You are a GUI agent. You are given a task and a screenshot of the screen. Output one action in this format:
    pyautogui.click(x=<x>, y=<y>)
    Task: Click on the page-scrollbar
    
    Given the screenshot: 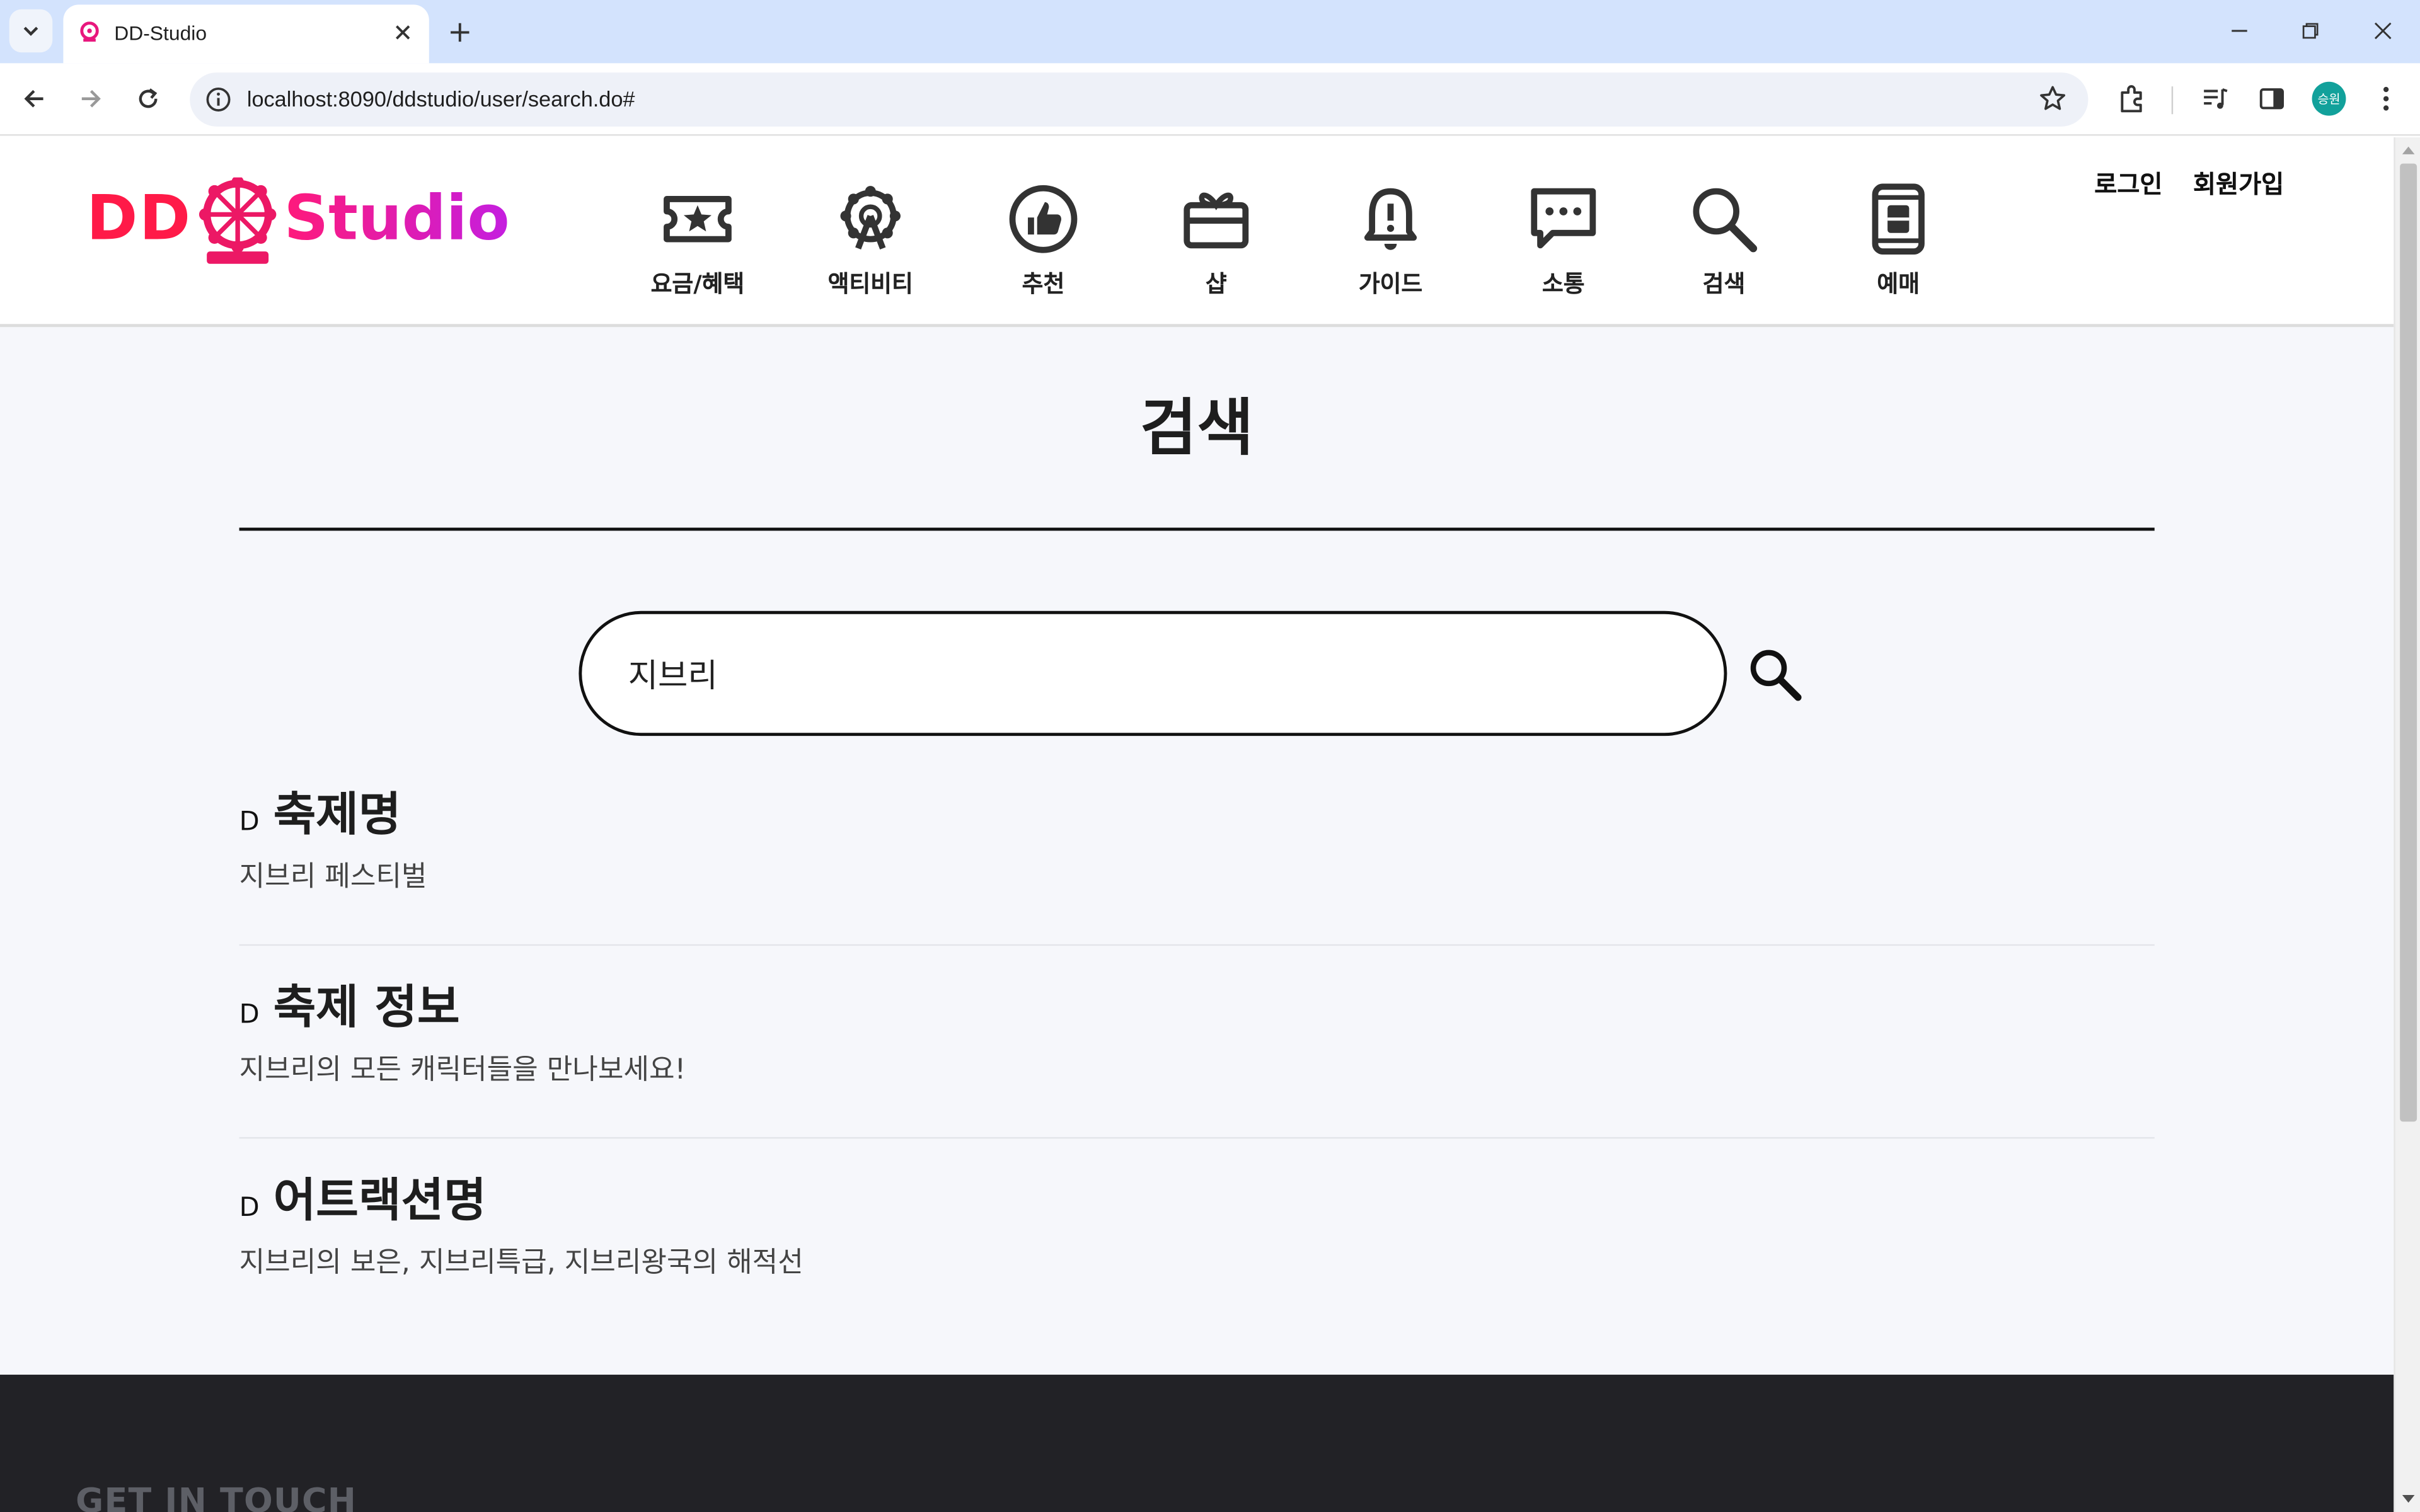 What is the action you would take?
    pyautogui.click(x=2407, y=824)
    